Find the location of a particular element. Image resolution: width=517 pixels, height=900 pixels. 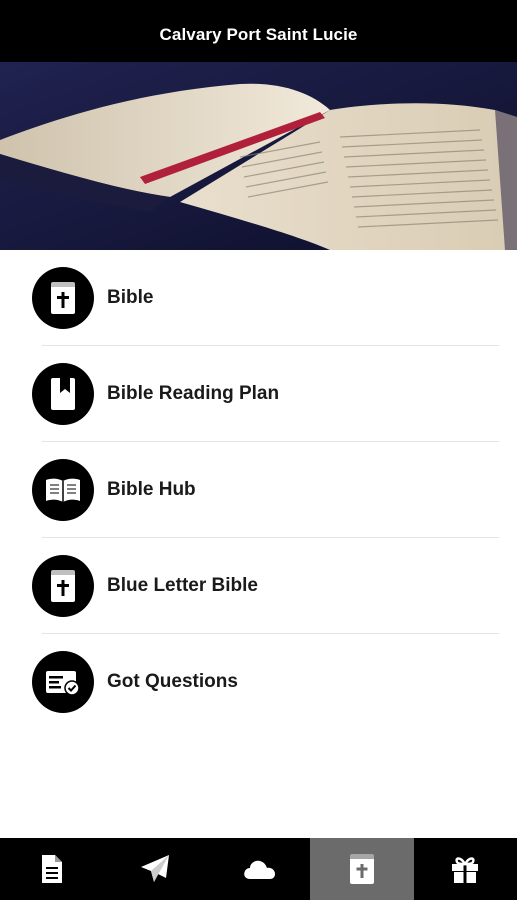

menu-item-label: Blue Letter Bible is located at coordinates (182, 585).